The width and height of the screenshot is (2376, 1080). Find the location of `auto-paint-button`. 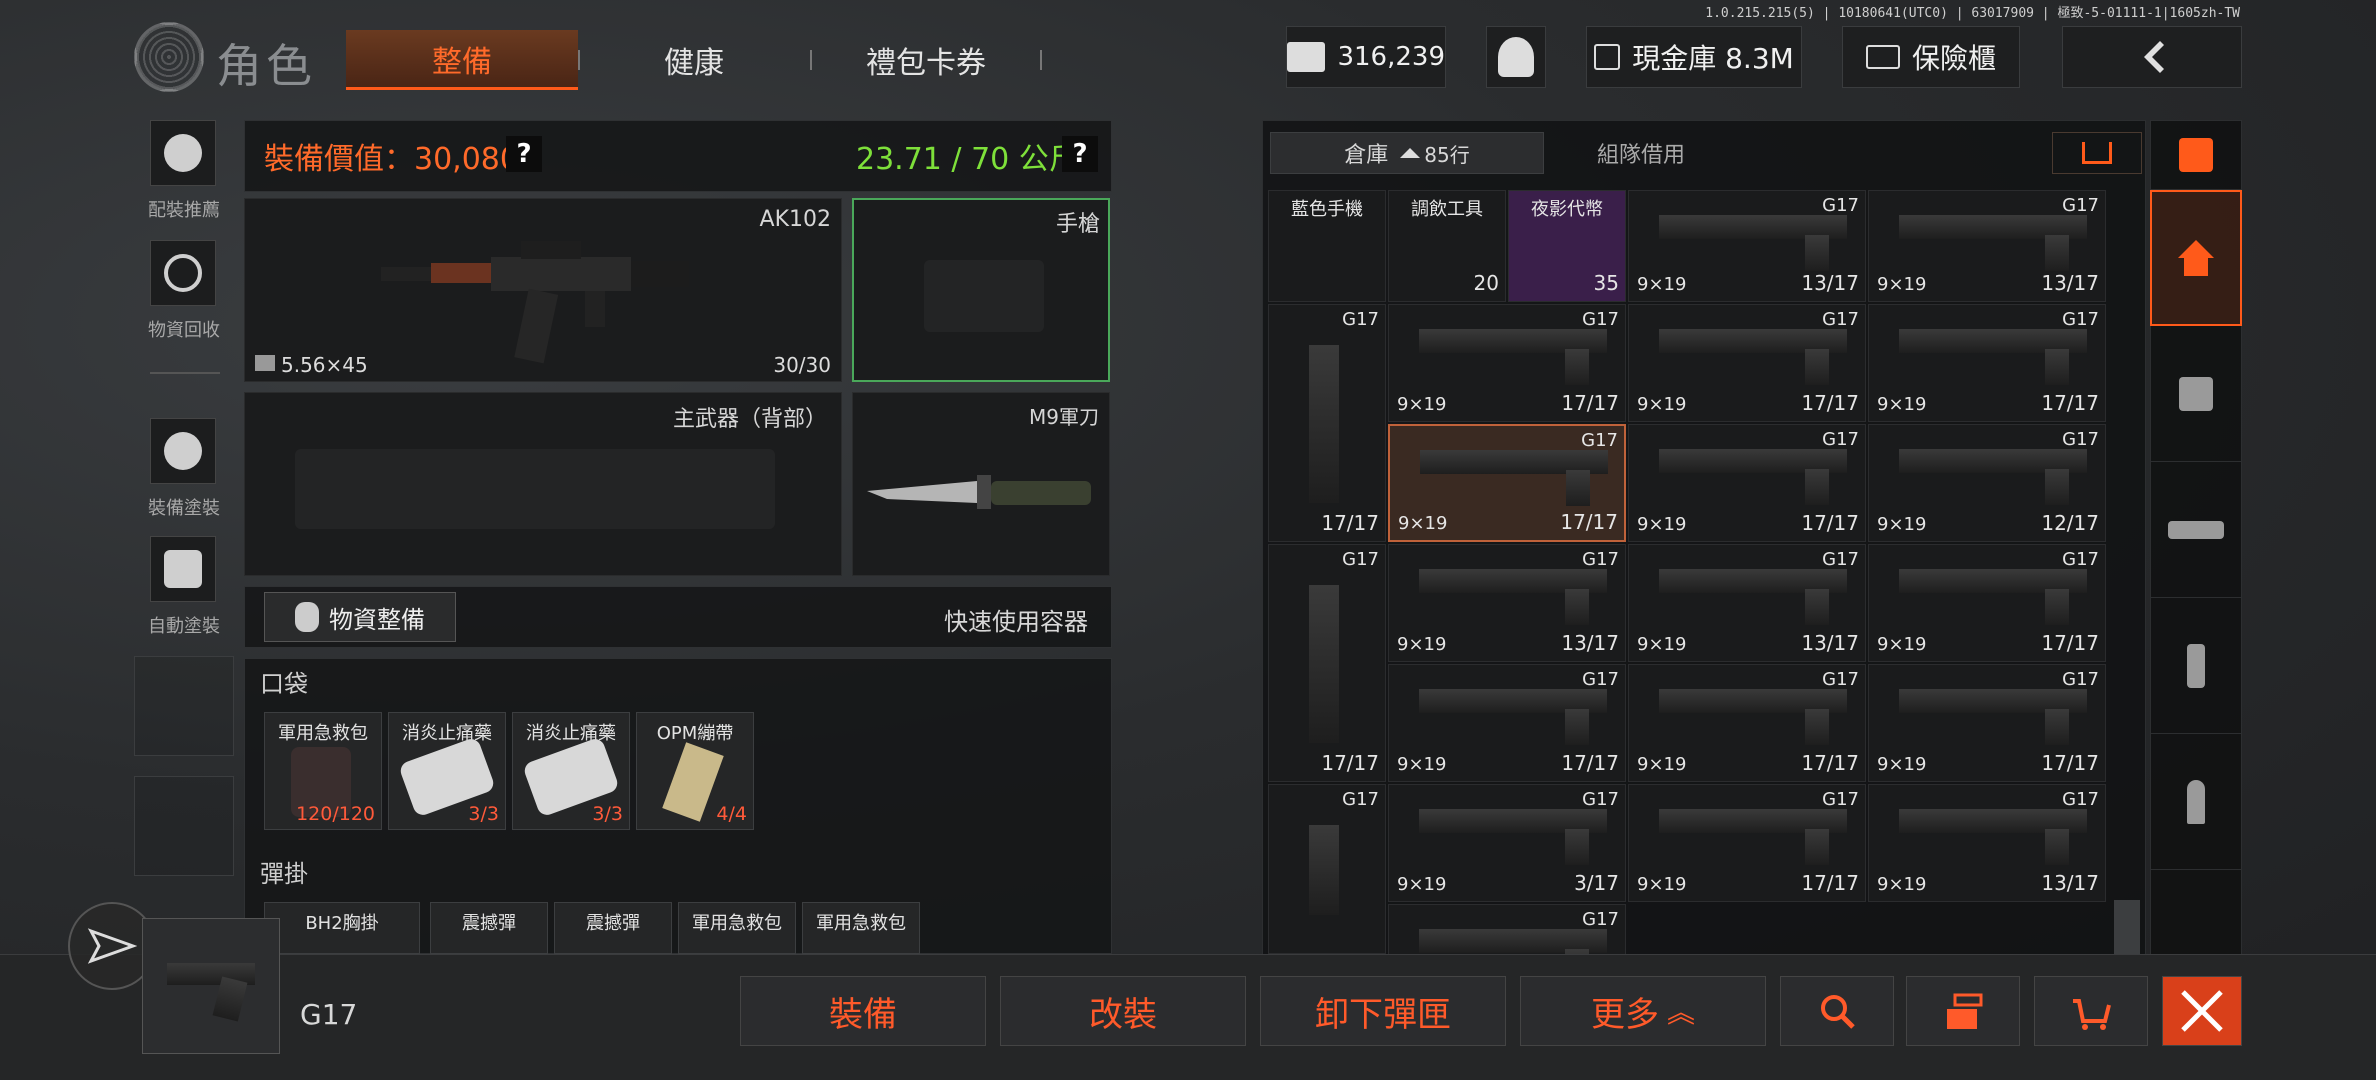

auto-paint-button is located at coordinates (183, 569).